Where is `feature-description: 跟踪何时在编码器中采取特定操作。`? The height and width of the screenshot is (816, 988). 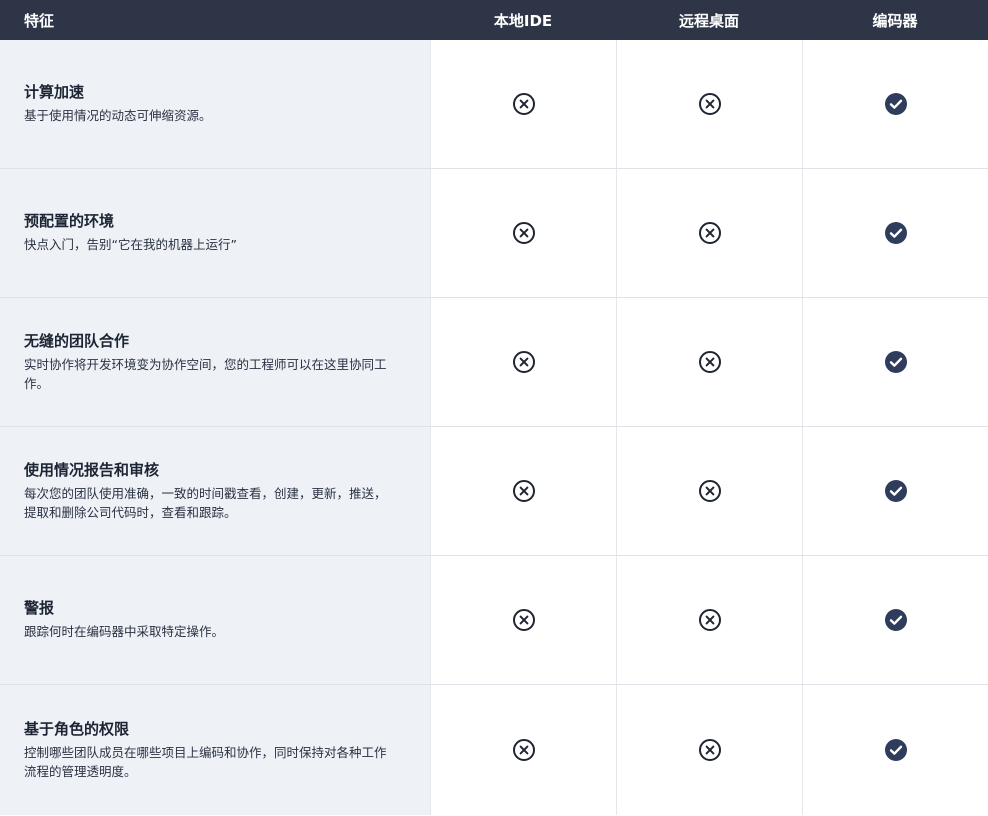 feature-description: 跟踪何时在编码器中采取特定操作。 is located at coordinates (124, 632).